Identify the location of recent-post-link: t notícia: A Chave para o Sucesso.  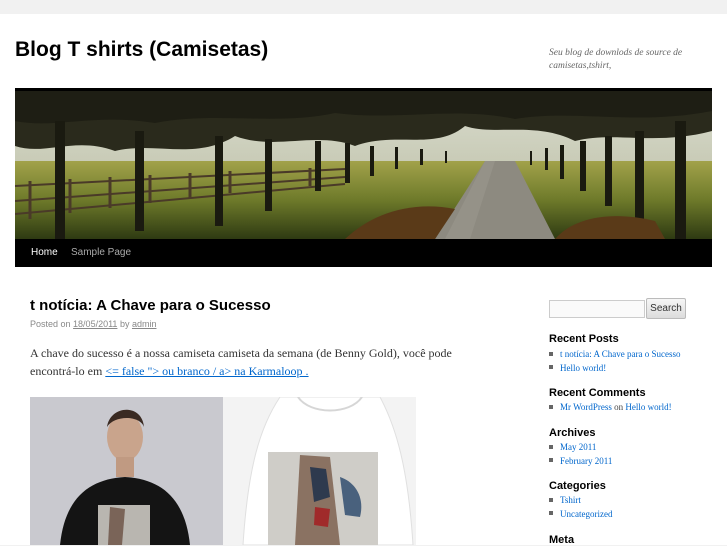
(620, 354).